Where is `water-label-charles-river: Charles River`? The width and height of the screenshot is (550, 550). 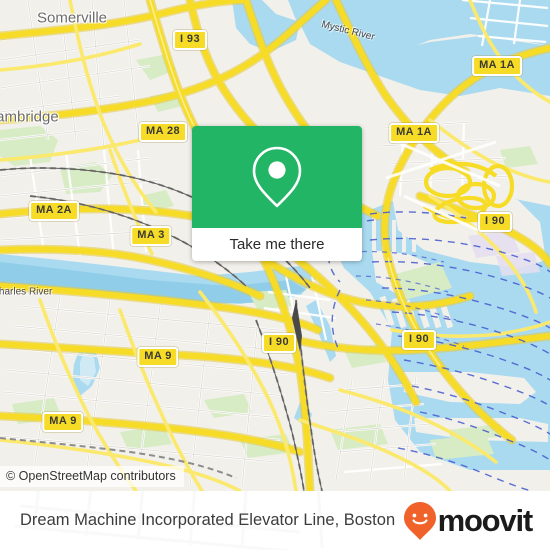
water-label-charles-river: Charles River is located at coordinates (26, 292).